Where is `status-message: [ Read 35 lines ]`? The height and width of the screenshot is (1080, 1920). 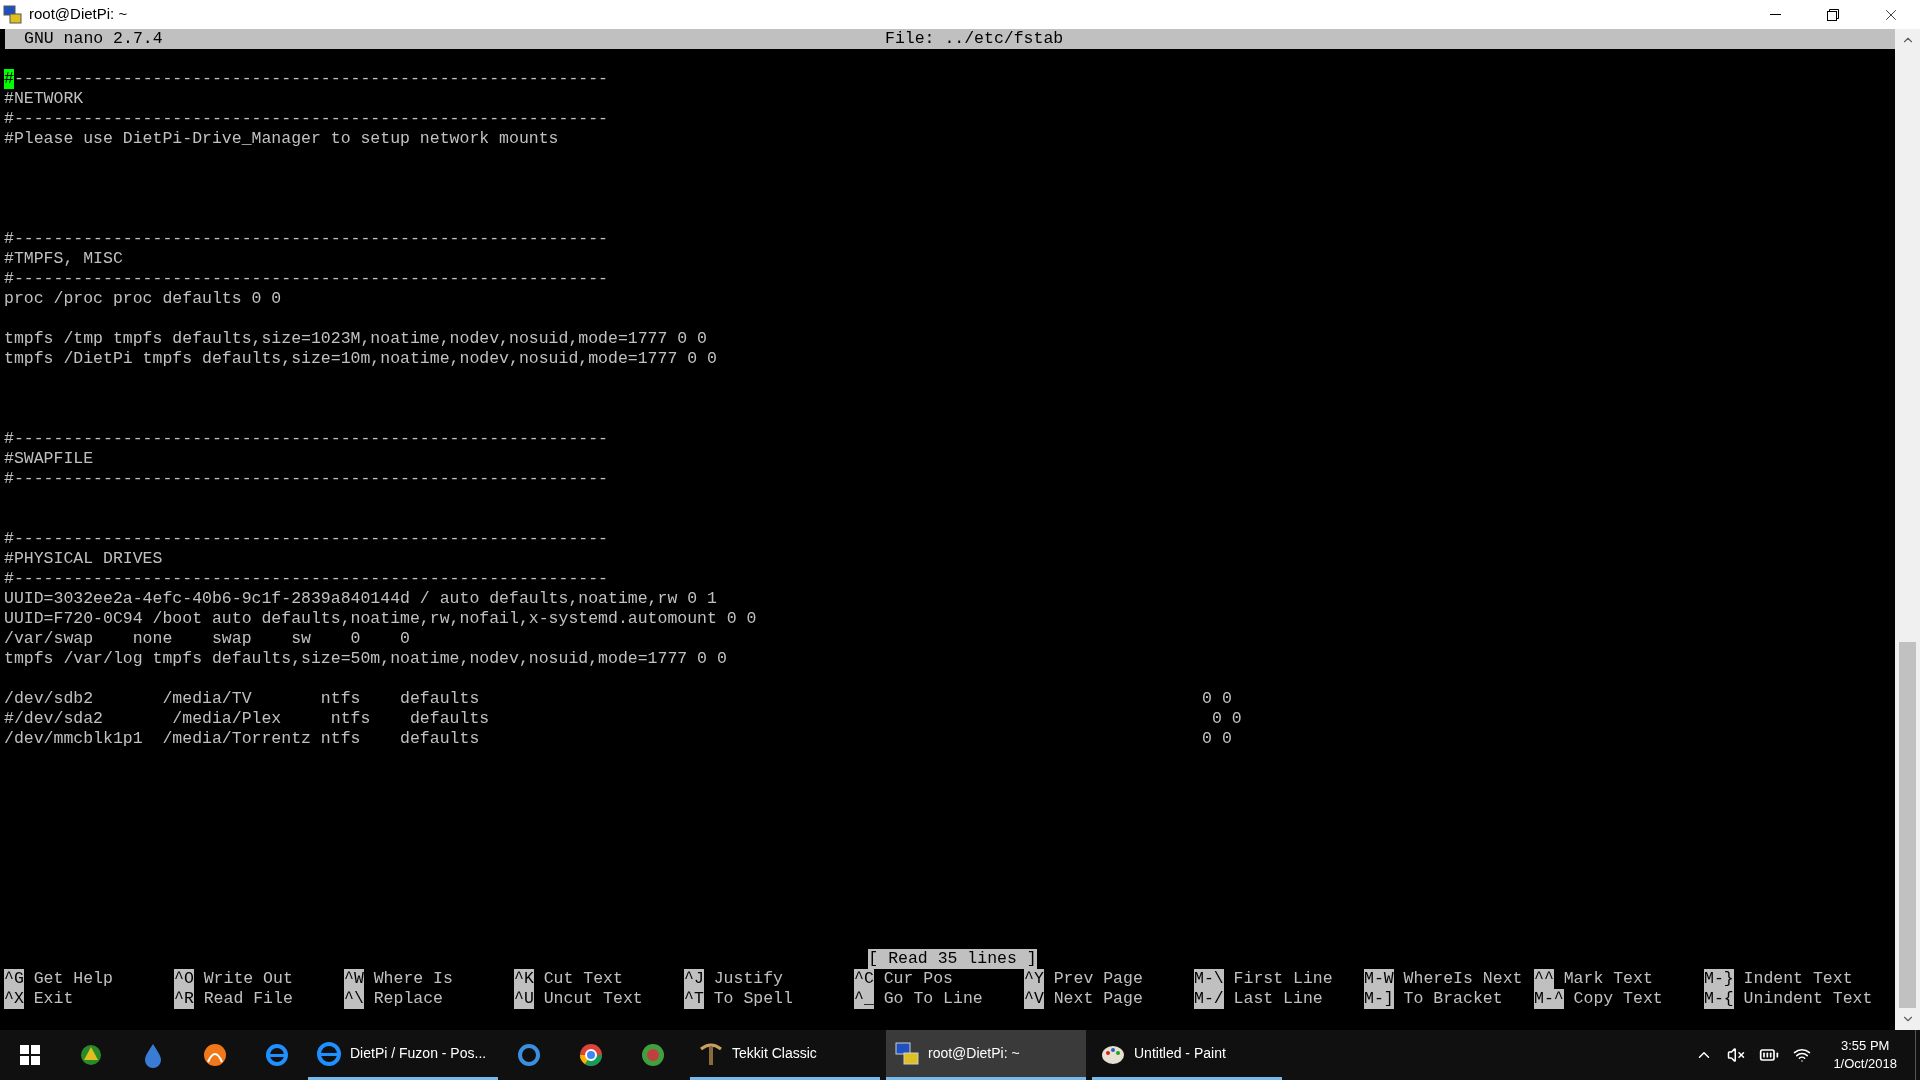 status-message: [ Read 35 lines ] is located at coordinates (952, 959).